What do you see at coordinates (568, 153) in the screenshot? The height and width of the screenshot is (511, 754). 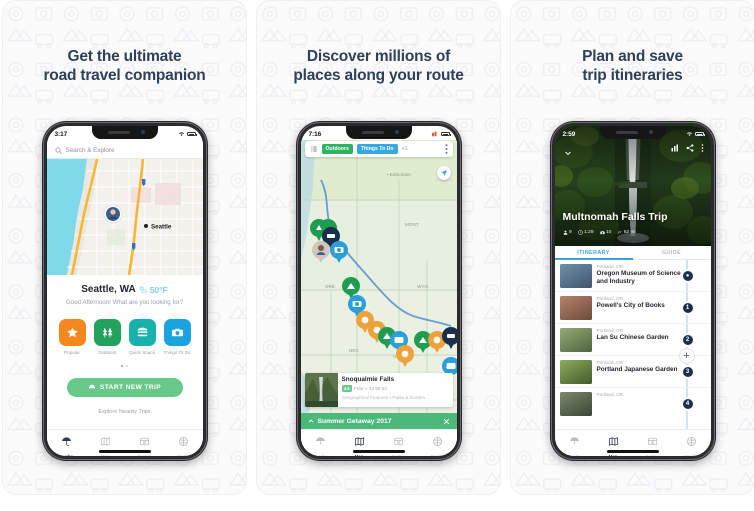 I see `collapse-button` at bounding box center [568, 153].